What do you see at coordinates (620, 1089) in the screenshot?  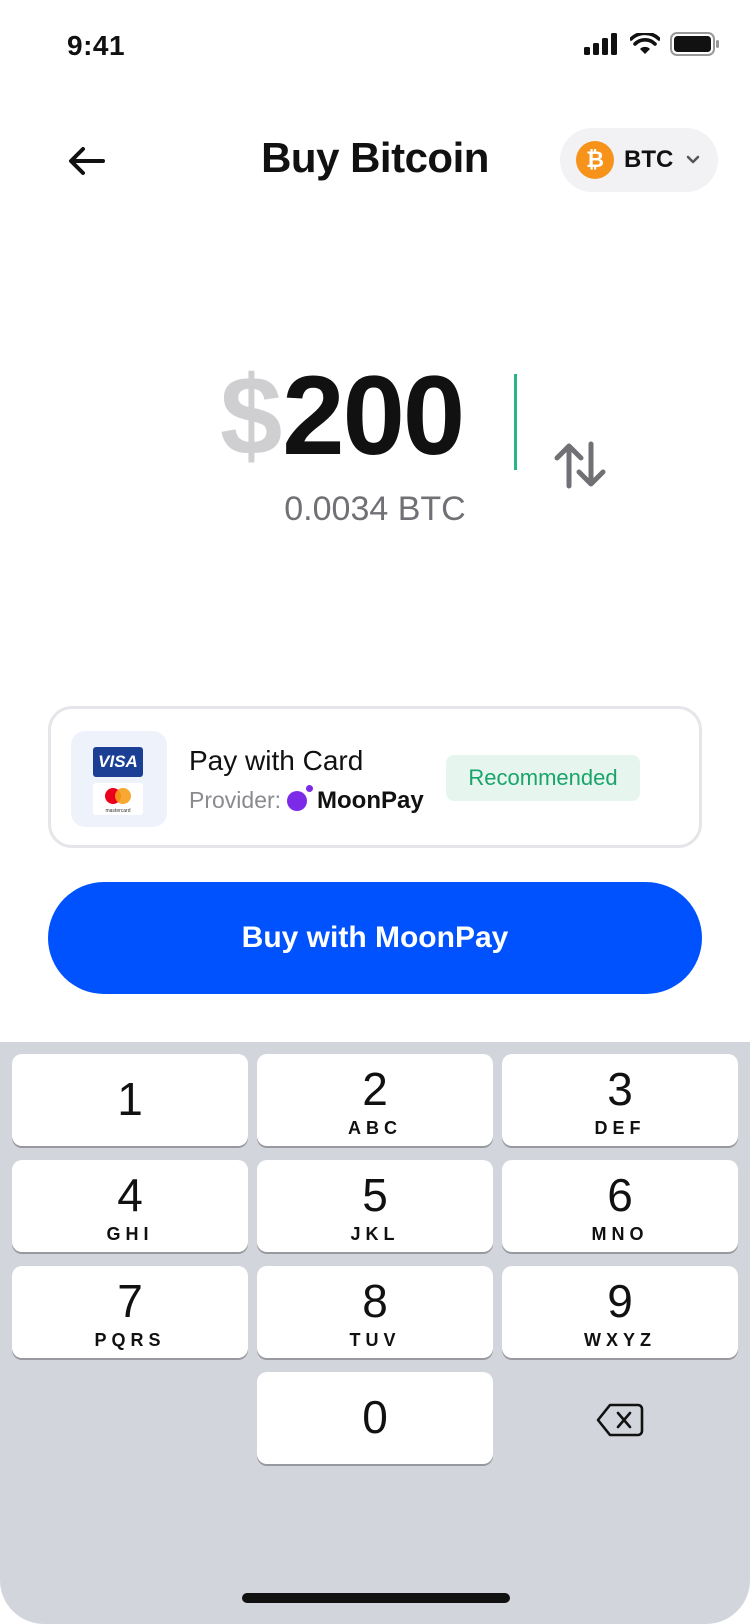 I see `key-digit: 3` at bounding box center [620, 1089].